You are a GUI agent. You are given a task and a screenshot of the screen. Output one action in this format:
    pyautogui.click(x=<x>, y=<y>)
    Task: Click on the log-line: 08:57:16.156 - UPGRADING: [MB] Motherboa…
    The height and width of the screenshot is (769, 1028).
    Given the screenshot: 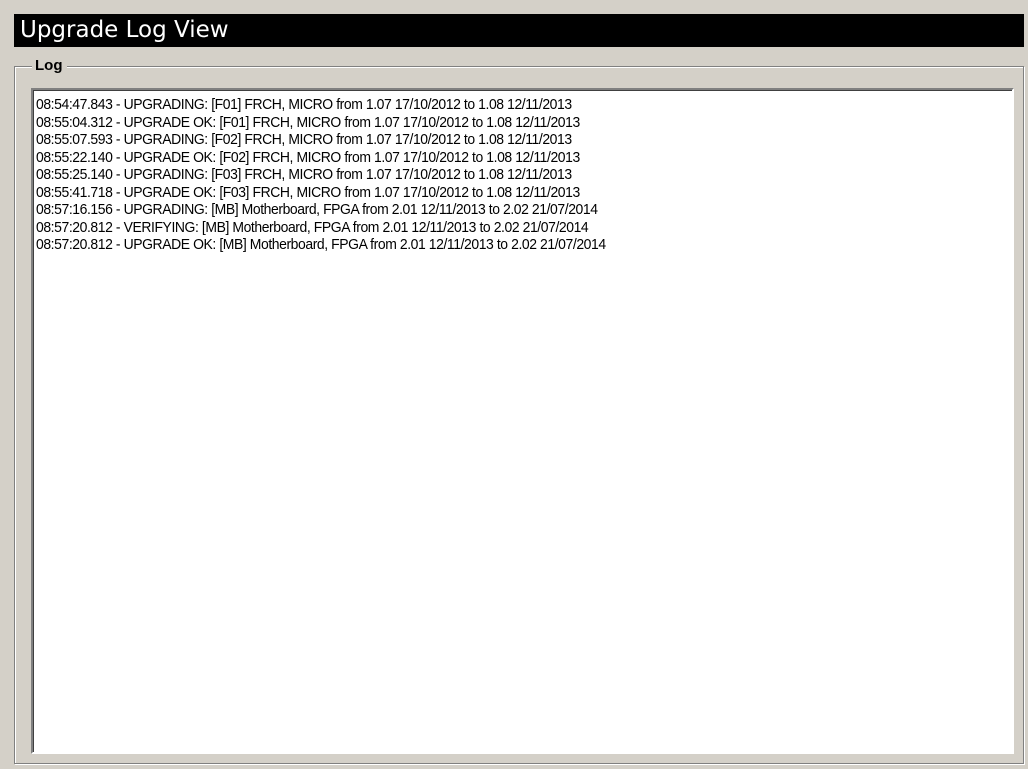 What is the action you would take?
    pyautogui.click(x=317, y=209)
    